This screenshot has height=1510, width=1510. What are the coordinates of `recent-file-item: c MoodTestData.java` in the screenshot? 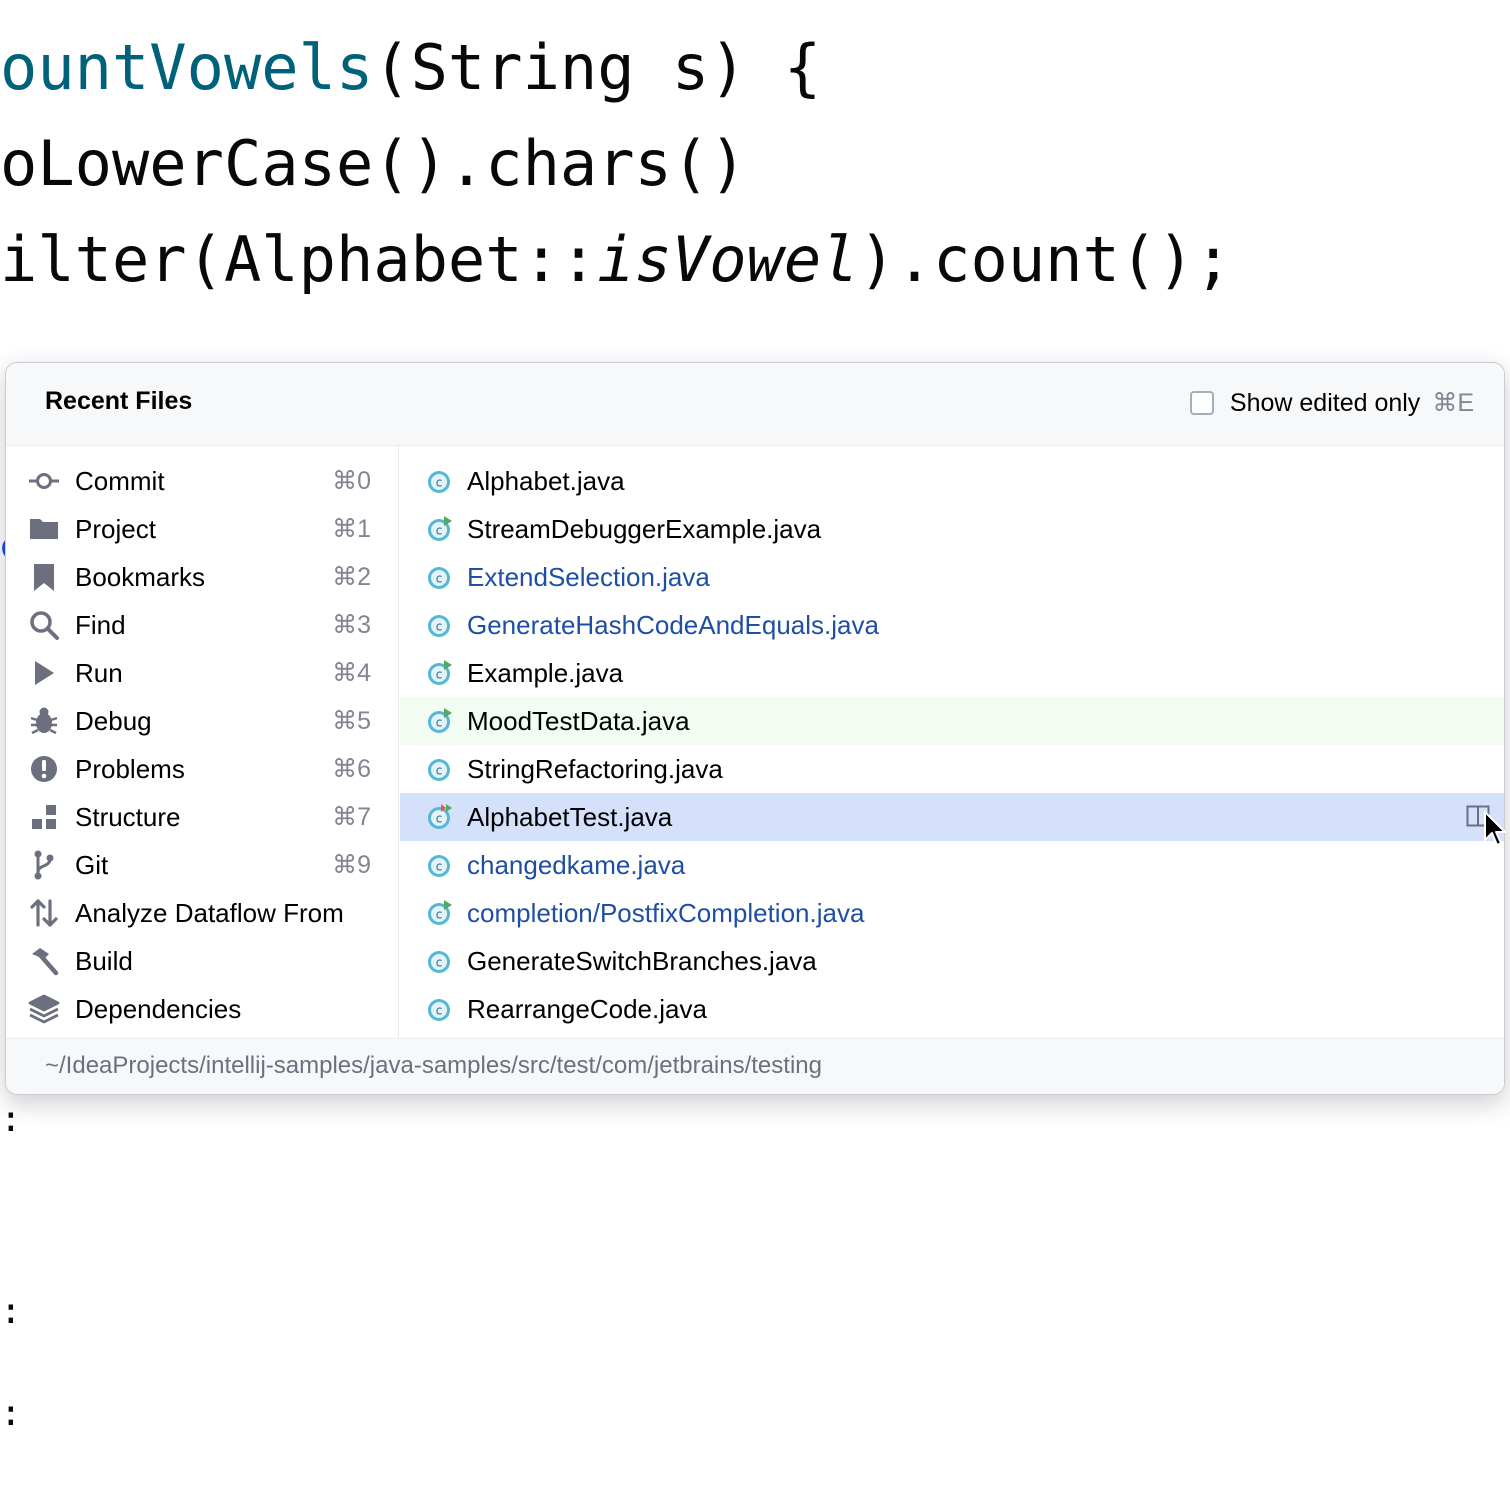 It's located at (952, 721).